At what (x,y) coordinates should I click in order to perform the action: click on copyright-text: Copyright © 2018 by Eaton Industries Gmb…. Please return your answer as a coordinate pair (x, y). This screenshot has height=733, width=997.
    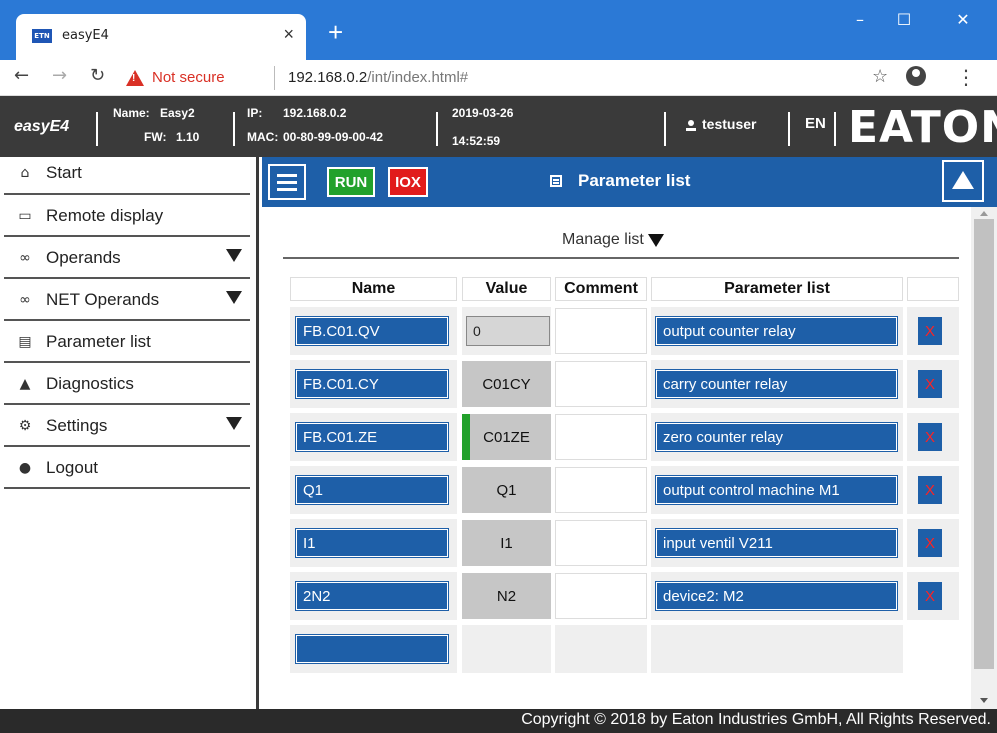
    Looking at the image, I should click on (756, 719).